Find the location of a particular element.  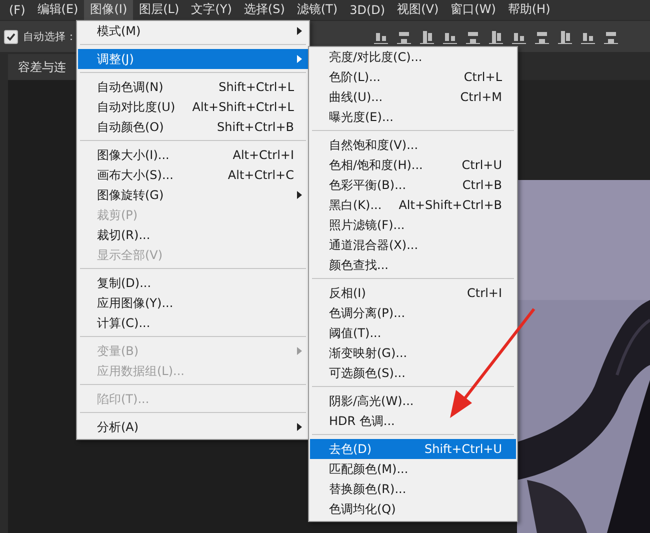

menu-item: 图像大小(I)... Alt+Ctrl+I is located at coordinates (193, 155).